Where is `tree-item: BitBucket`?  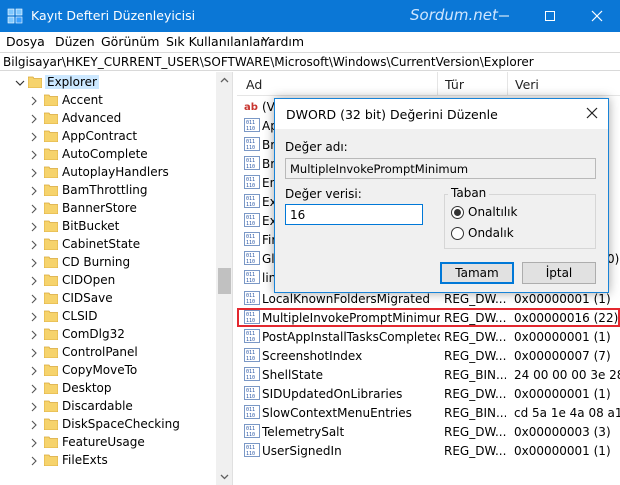 tree-item: BitBucket is located at coordinates (108, 227).